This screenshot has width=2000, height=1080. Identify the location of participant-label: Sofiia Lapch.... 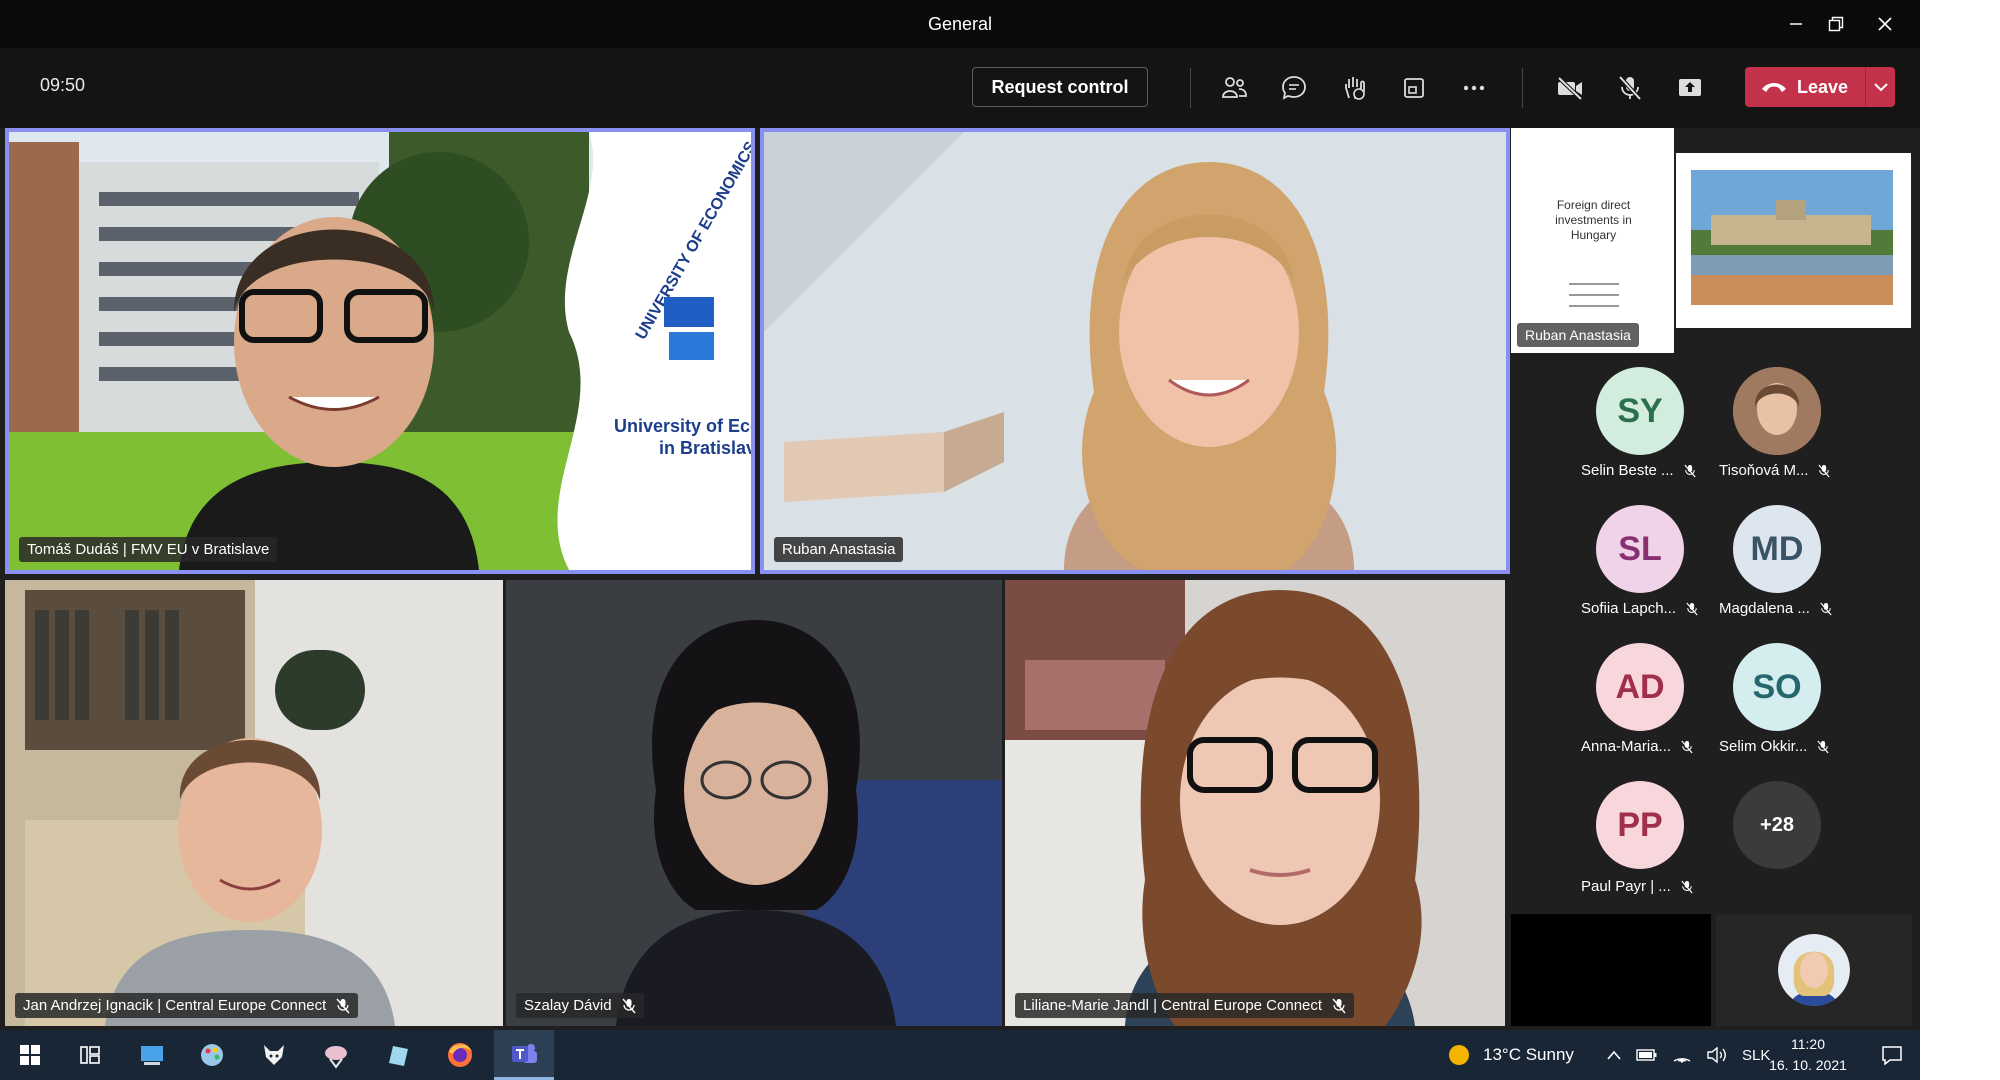
(1639, 608).